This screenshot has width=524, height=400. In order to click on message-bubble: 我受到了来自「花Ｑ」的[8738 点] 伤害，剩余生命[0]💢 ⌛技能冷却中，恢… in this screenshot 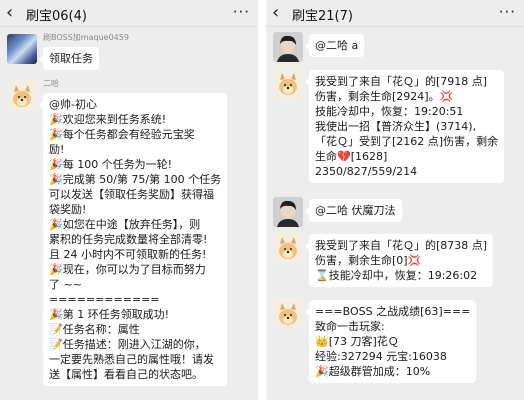, I will do `click(399, 260)`.